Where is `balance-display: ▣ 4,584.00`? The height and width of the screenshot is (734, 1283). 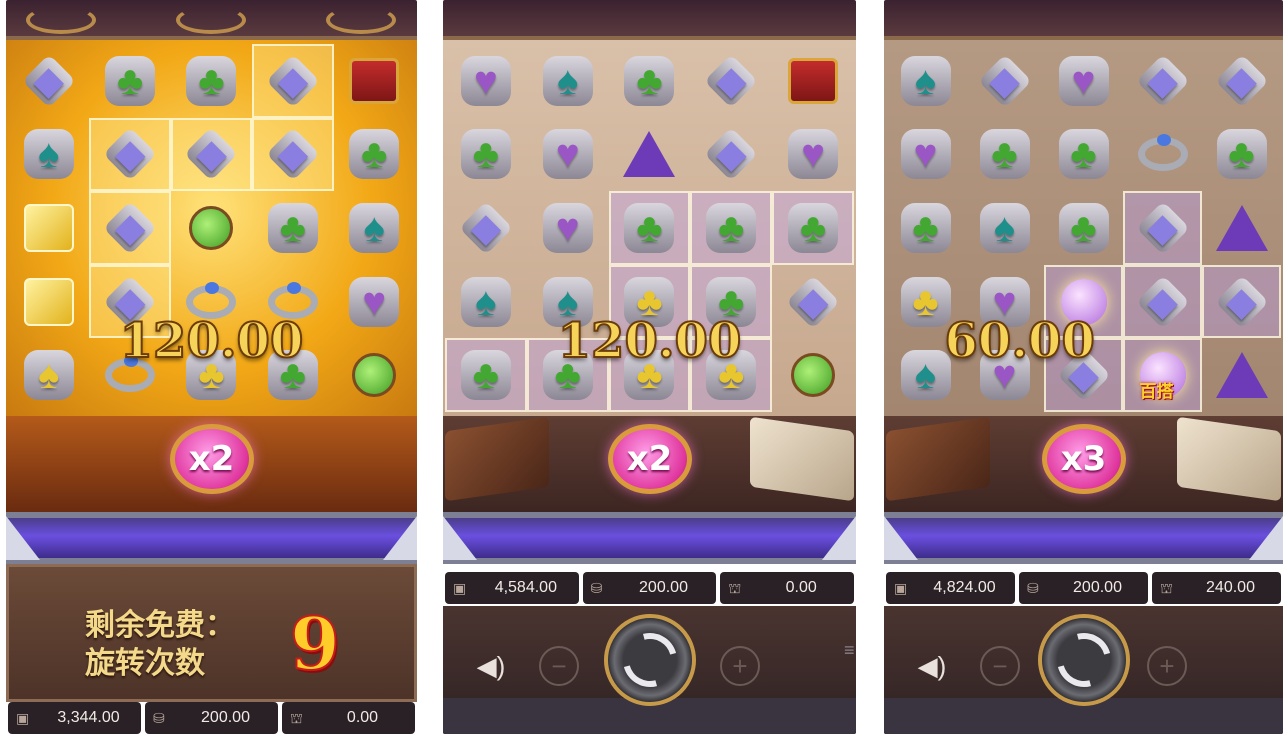
balance-display: ▣ 4,584.00 is located at coordinates (512, 588).